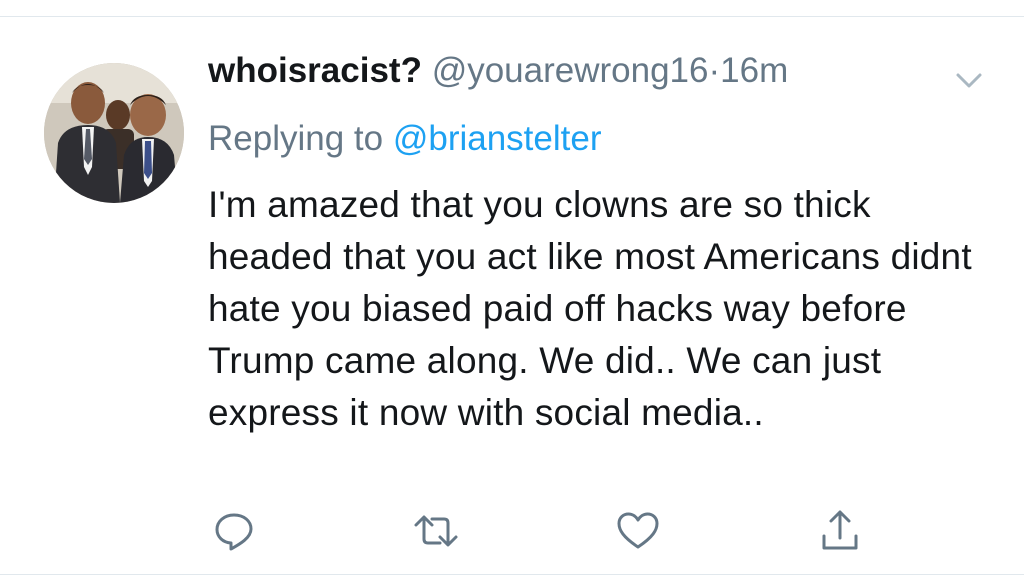 The height and width of the screenshot is (576, 1024). What do you see at coordinates (512, 537) in the screenshot?
I see `tweet-actions` at bounding box center [512, 537].